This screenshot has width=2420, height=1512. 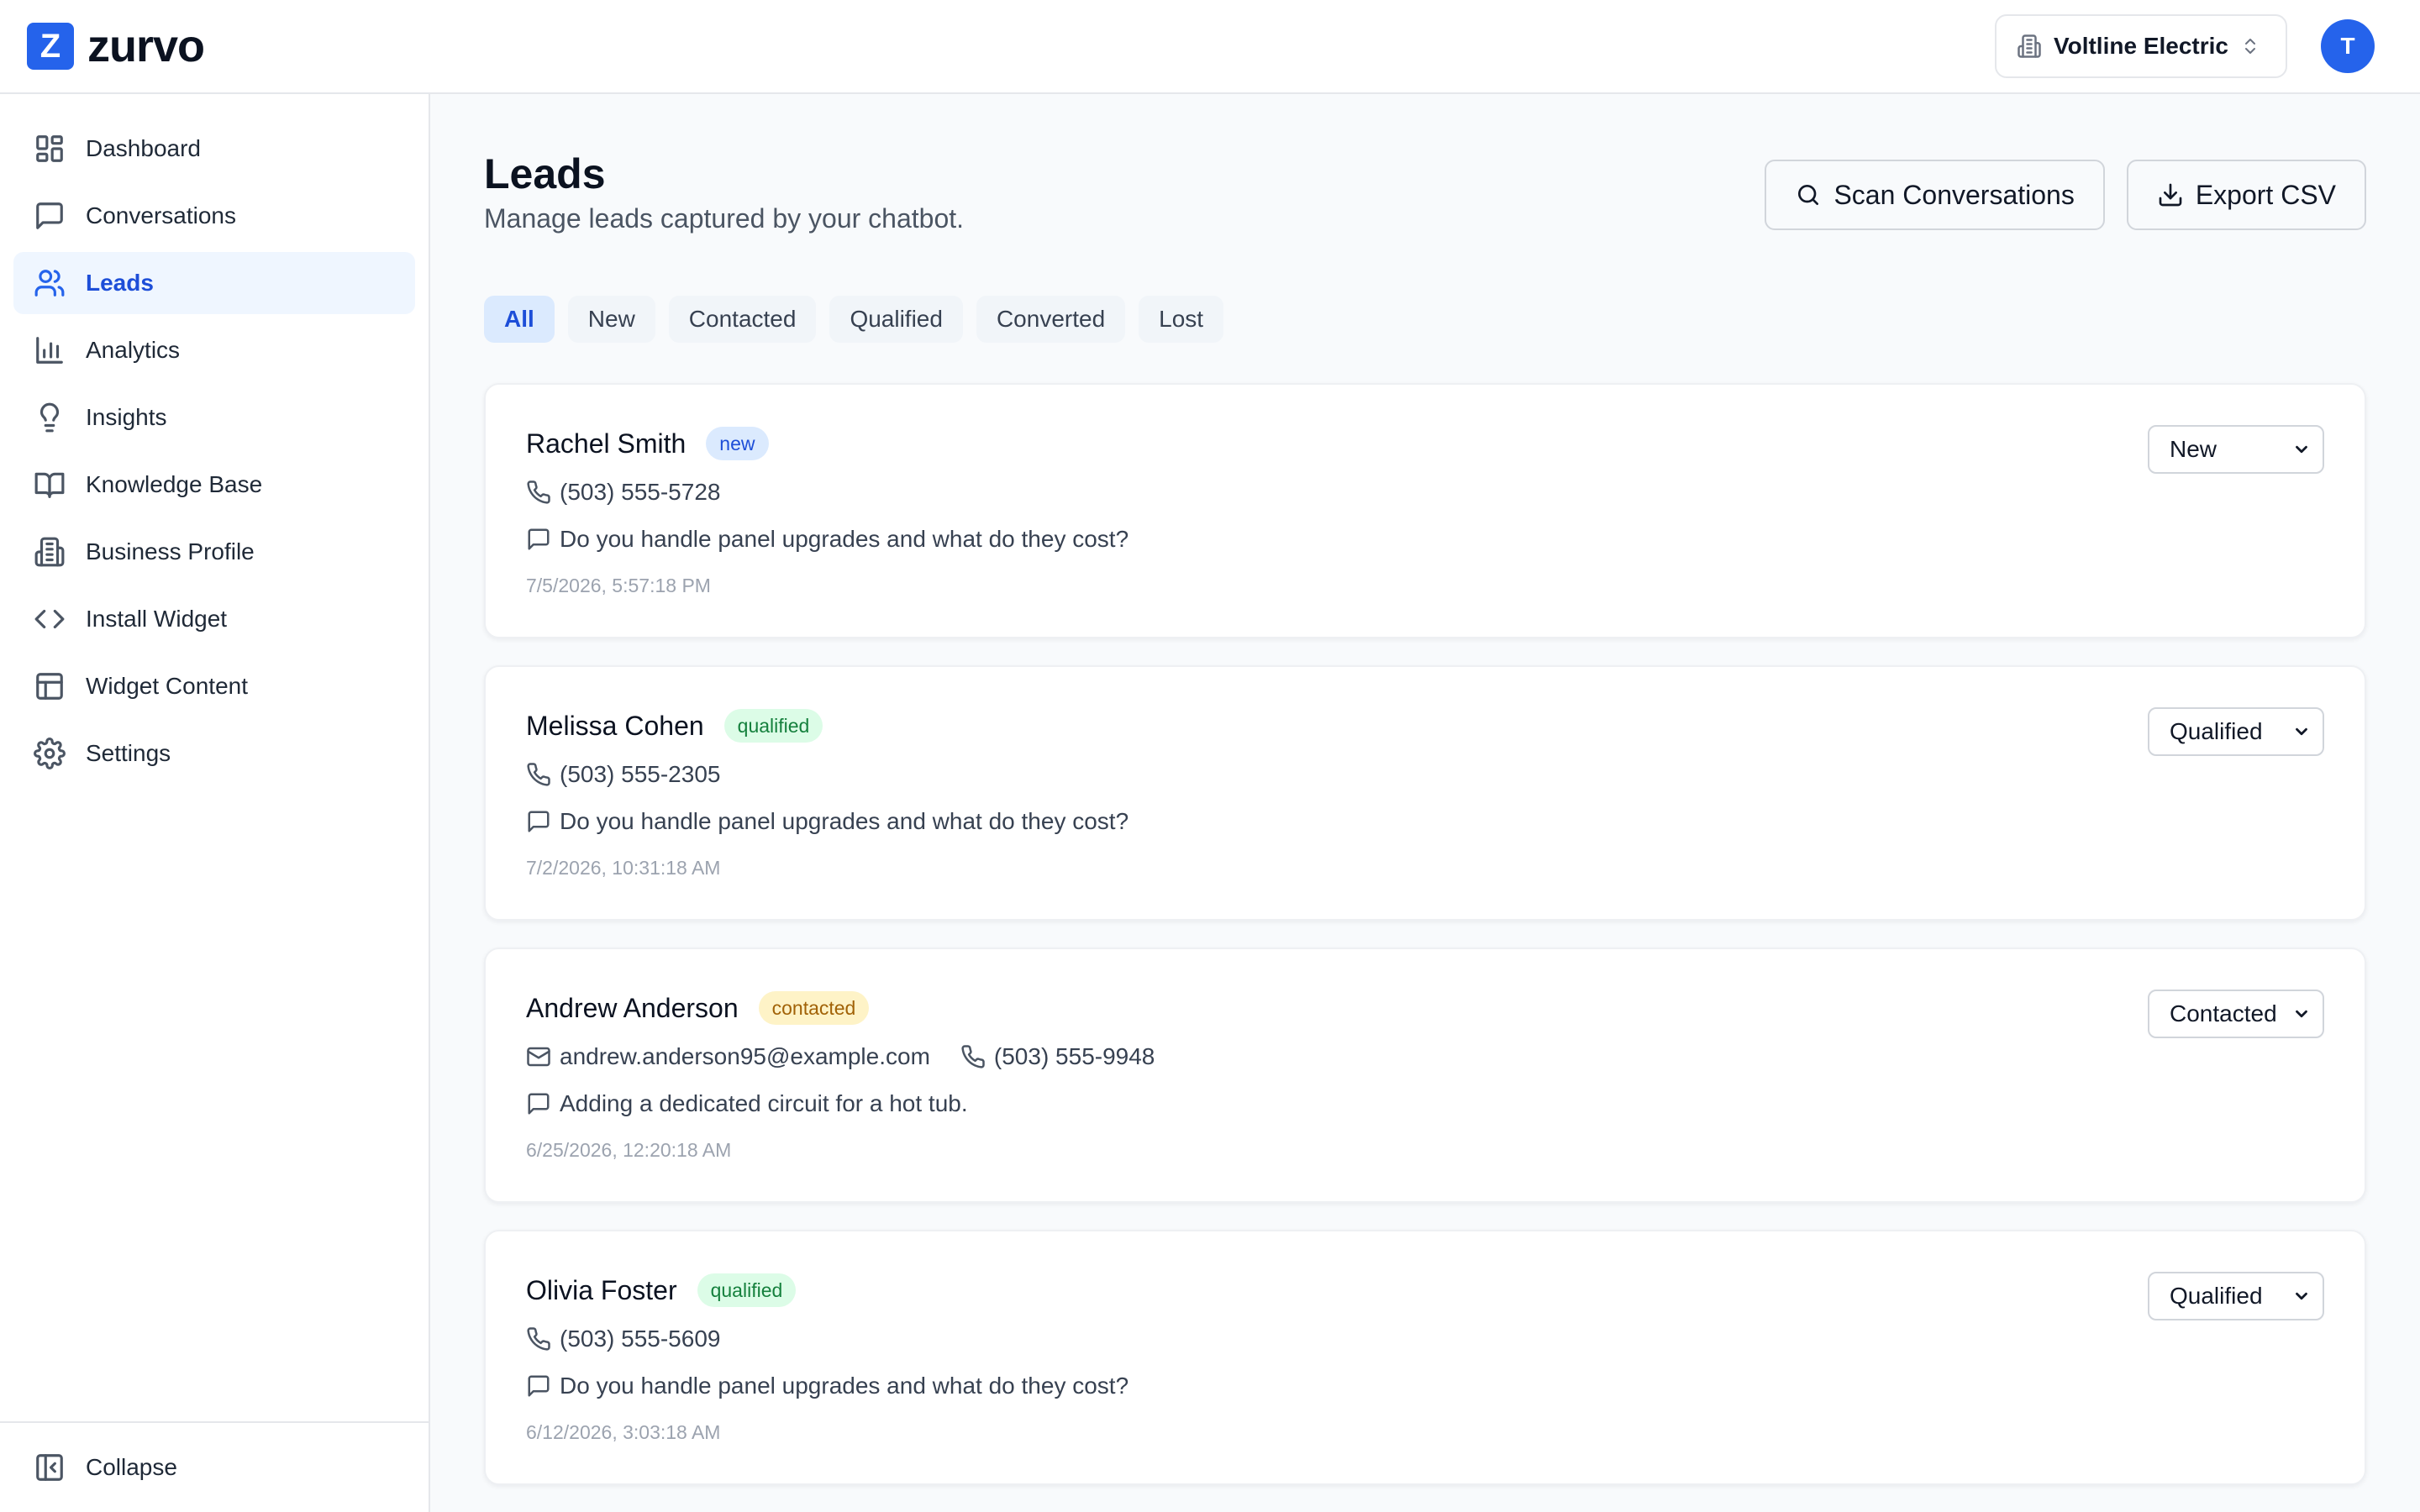 I want to click on gear-icon, so click(x=50, y=753).